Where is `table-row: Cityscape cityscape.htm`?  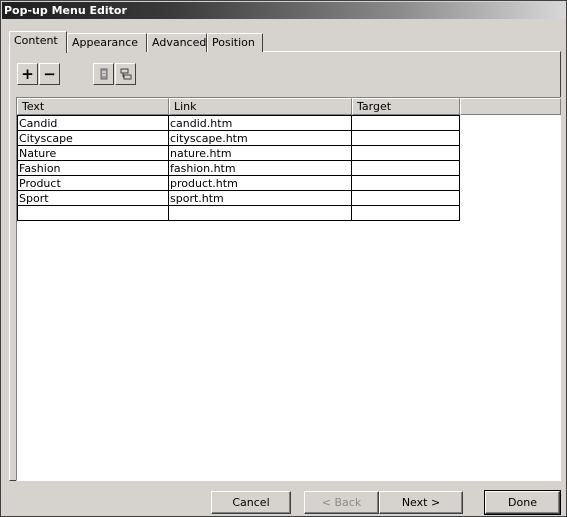 table-row: Cityscape cityscape.htm is located at coordinates (238, 138).